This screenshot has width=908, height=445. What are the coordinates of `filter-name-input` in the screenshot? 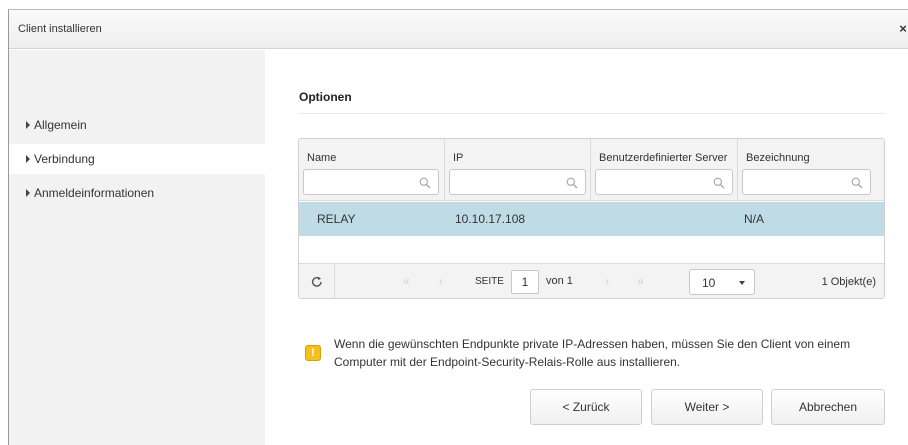 It's located at (371, 182).